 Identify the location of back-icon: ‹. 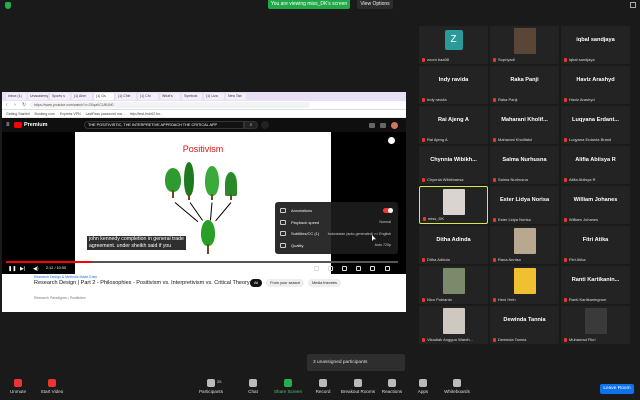
(8, 105).